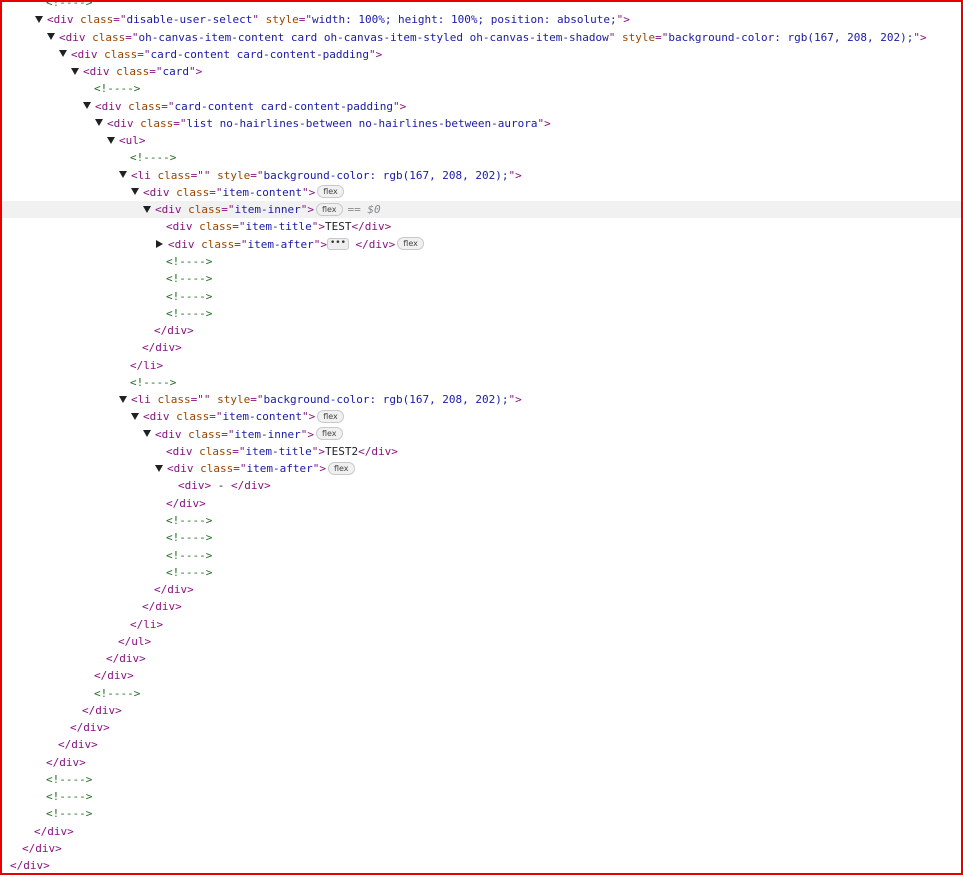  What do you see at coordinates (481, 641) in the screenshot?
I see `dom-node-line: </ul>` at bounding box center [481, 641].